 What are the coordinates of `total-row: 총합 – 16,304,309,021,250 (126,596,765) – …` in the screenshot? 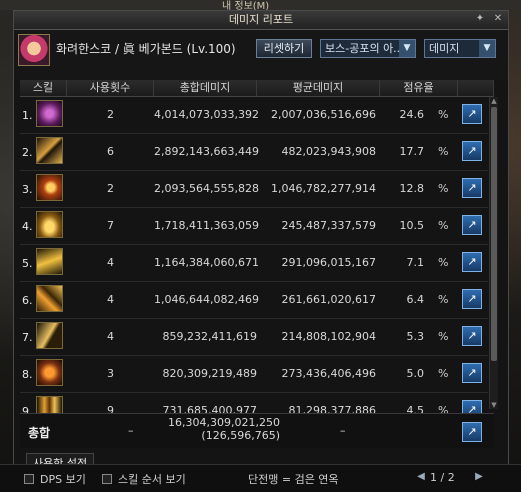 It's located at (257, 430).